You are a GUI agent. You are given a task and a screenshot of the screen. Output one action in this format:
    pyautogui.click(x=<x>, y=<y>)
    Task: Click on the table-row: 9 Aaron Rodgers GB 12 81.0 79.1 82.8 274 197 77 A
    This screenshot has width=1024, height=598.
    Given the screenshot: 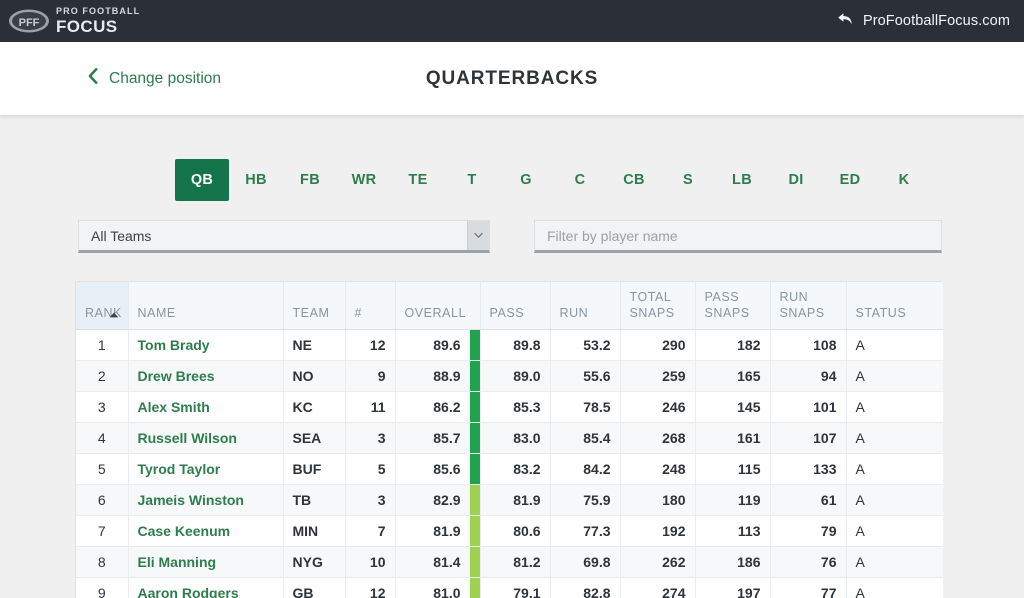 What is the action you would take?
    pyautogui.click(x=509, y=587)
    